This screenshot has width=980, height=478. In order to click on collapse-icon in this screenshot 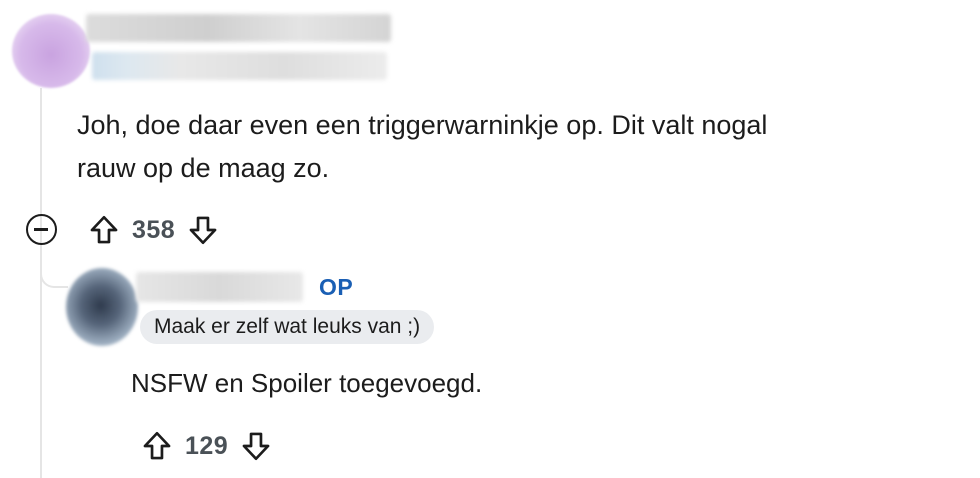, I will do `click(41, 229)`.